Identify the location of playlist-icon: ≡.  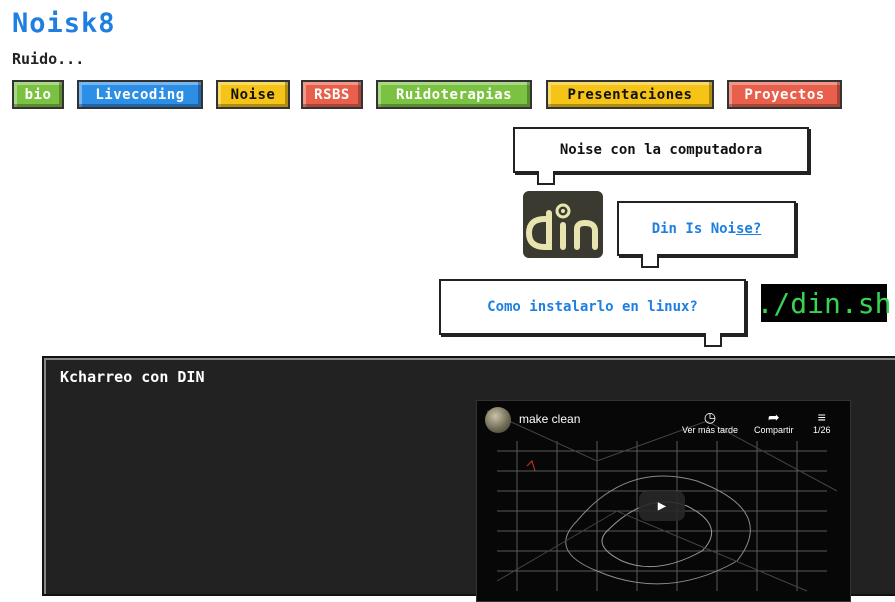
(821, 417).